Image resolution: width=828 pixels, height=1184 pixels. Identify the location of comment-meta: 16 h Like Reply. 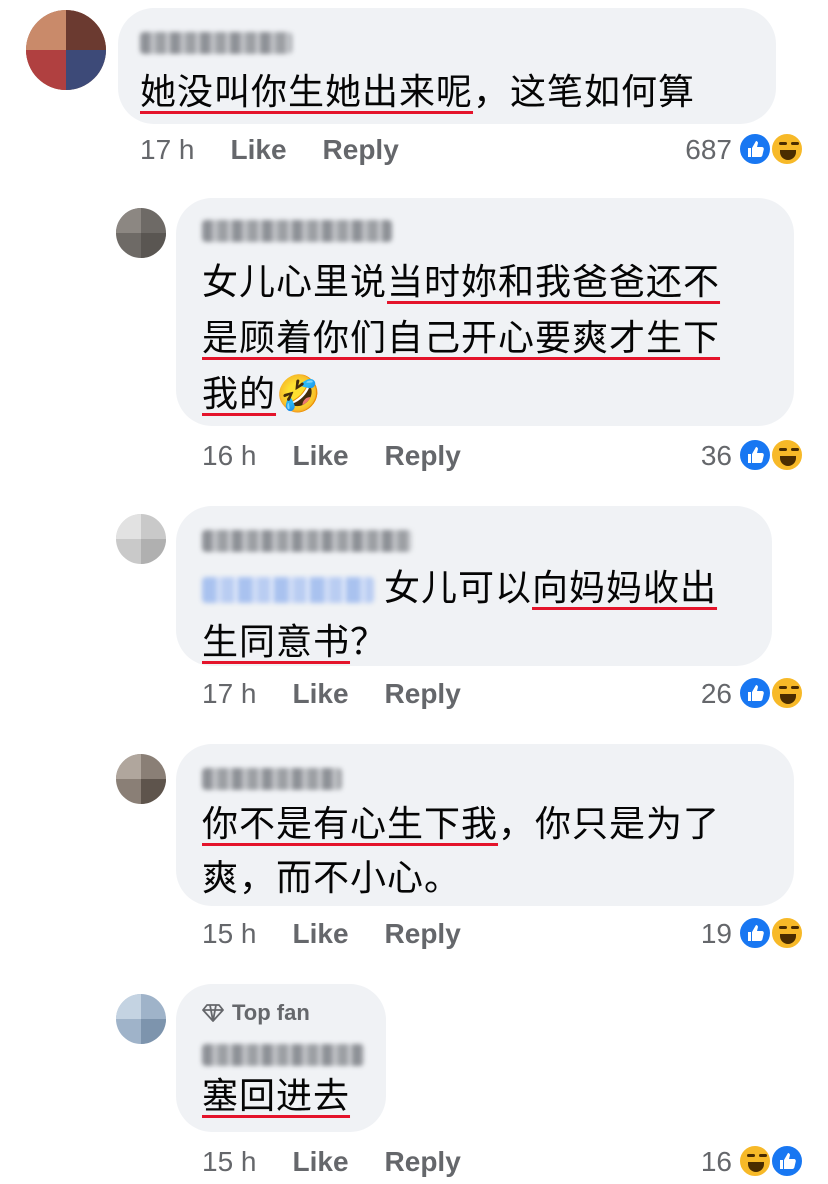
(349, 456).